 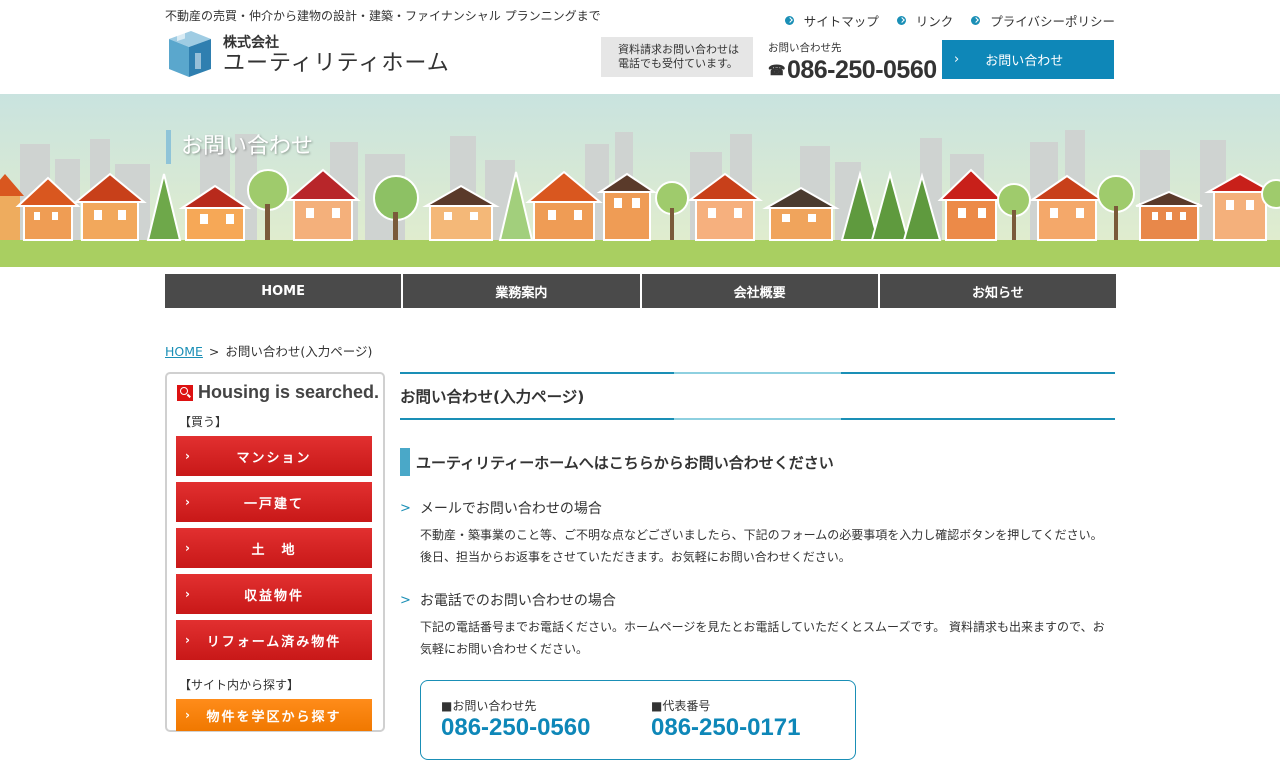 What do you see at coordinates (805, 48) in the screenshot?
I see `phone-label: お問い合わせ先` at bounding box center [805, 48].